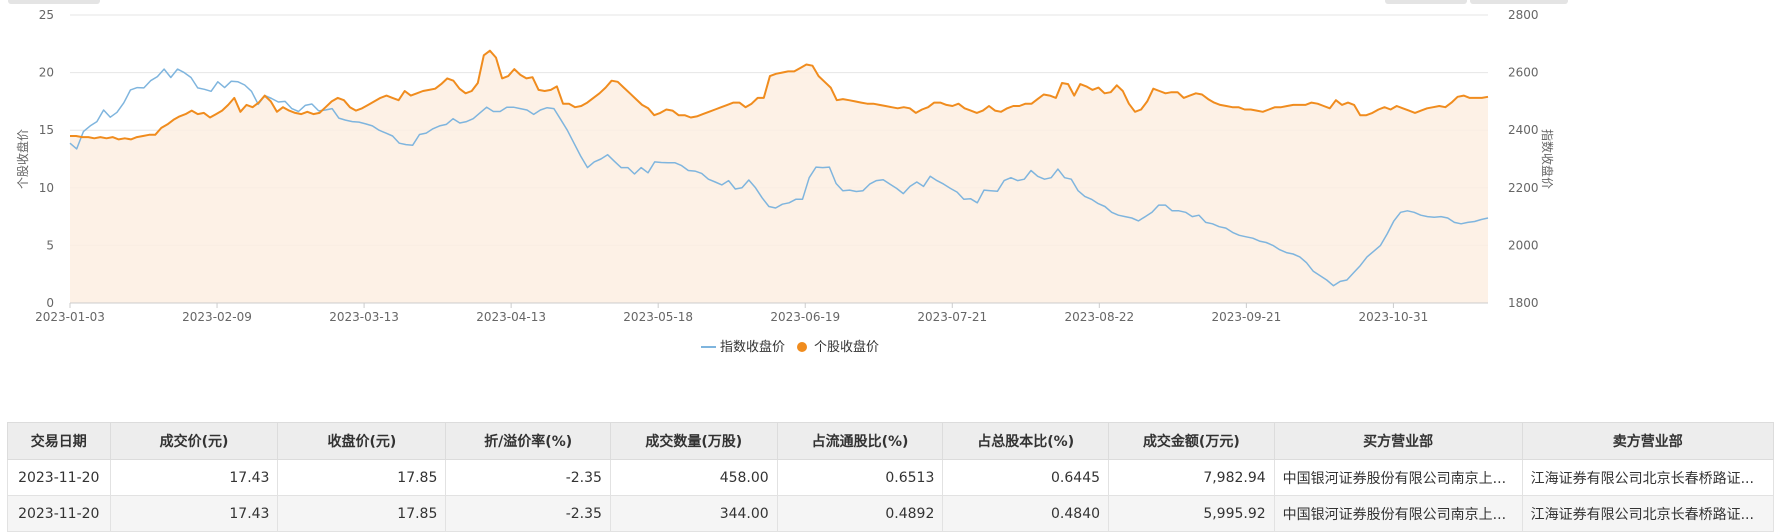 This screenshot has width=1774, height=532. What do you see at coordinates (802, 347) in the screenshot?
I see `legend-stock-marker` at bounding box center [802, 347].